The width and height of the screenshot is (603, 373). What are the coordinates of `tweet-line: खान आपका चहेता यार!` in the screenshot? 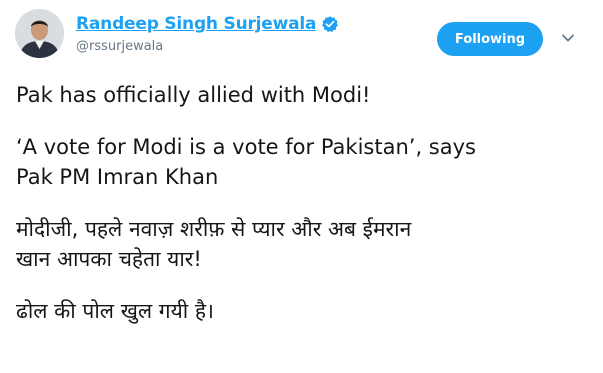 It's located at (109, 259).